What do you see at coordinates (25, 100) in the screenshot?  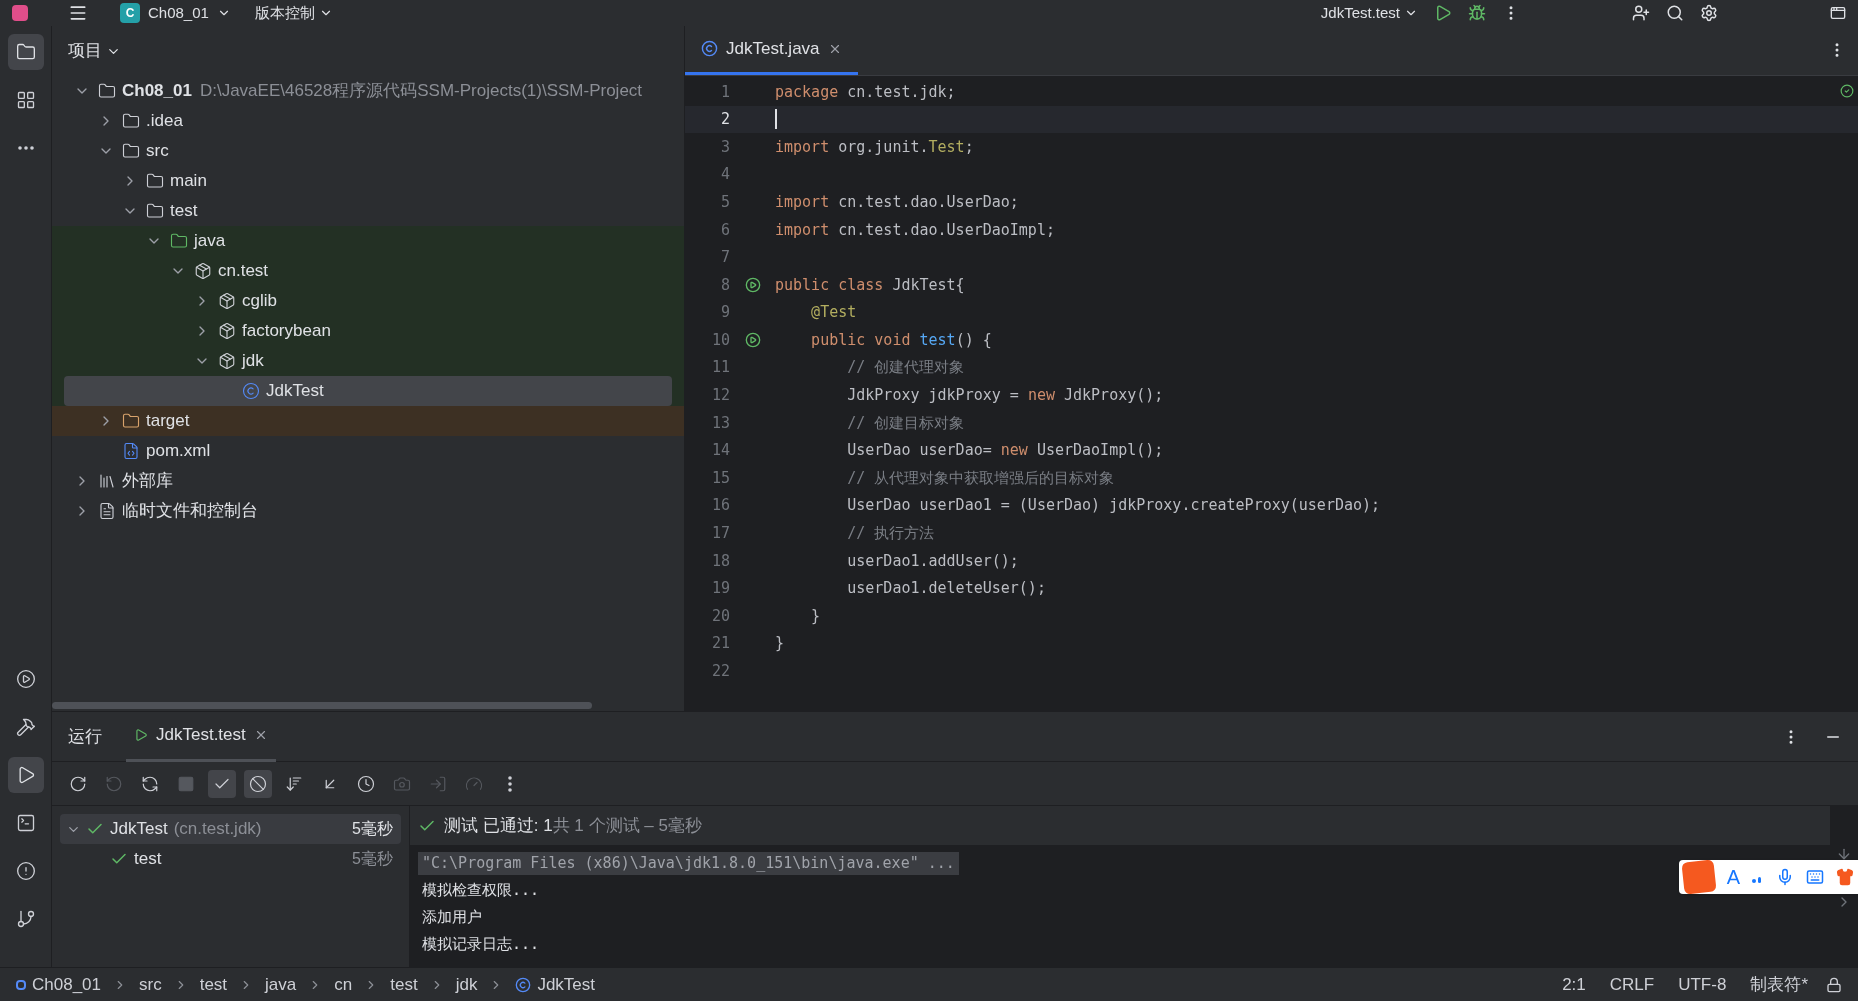 I see `structure-icon` at bounding box center [25, 100].